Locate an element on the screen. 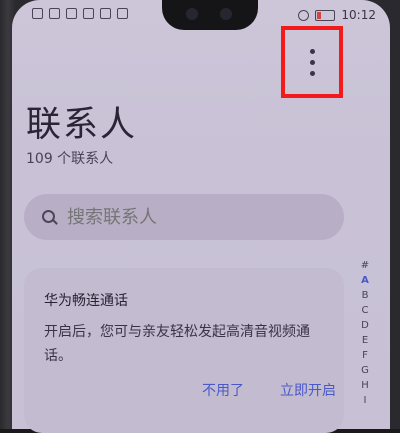 The image size is (400, 433). battery-icon is located at coordinates (325, 15).